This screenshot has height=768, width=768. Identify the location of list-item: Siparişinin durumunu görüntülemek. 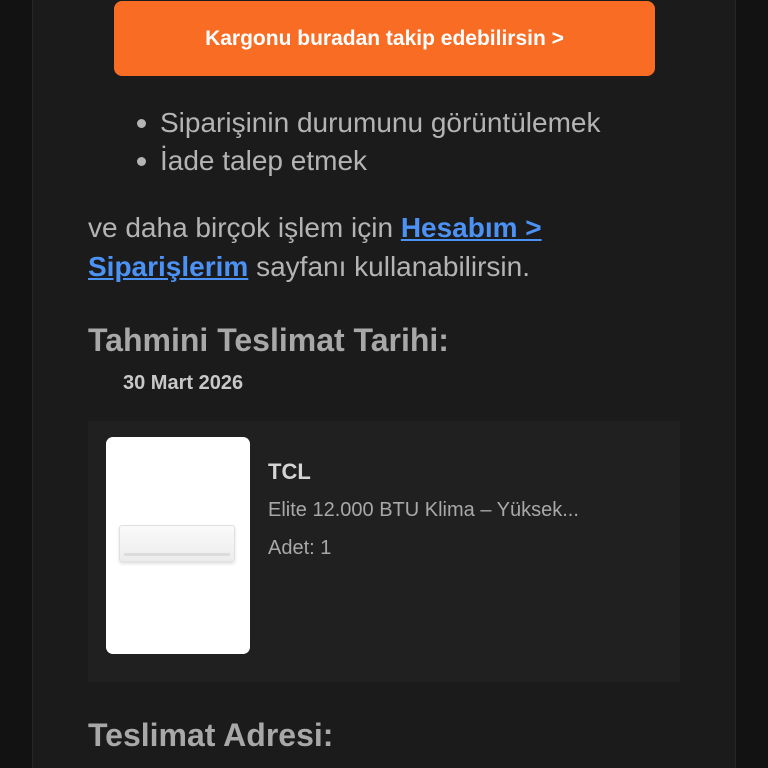
(366, 123).